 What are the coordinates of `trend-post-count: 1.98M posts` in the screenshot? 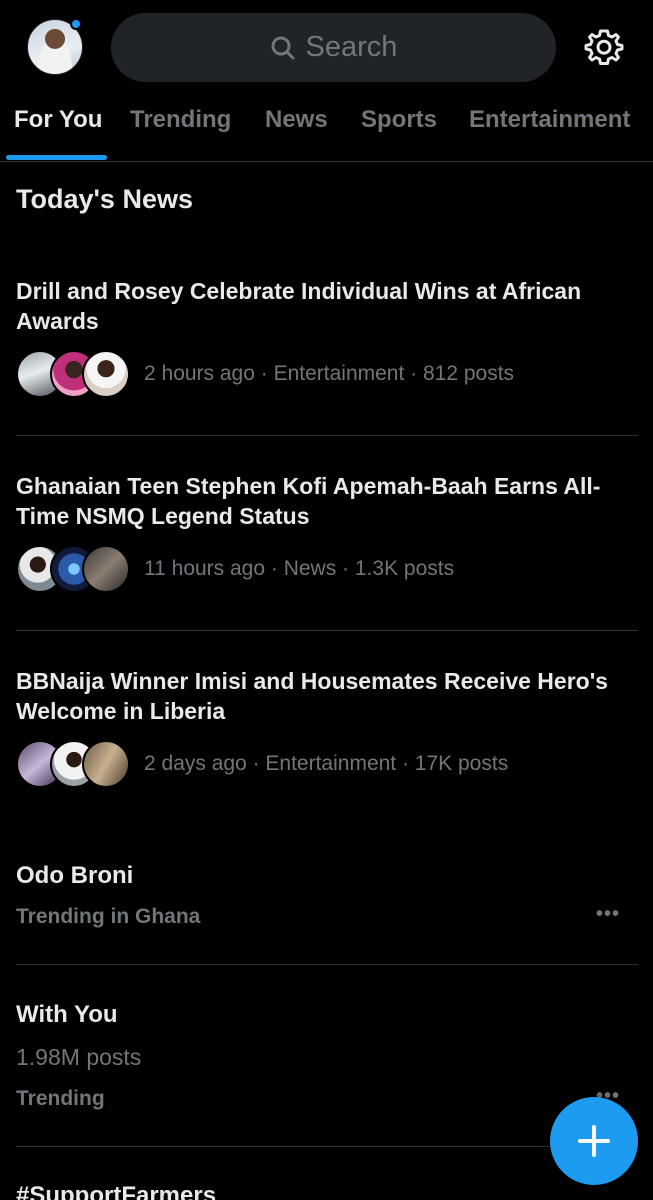 It's located at (79, 1057).